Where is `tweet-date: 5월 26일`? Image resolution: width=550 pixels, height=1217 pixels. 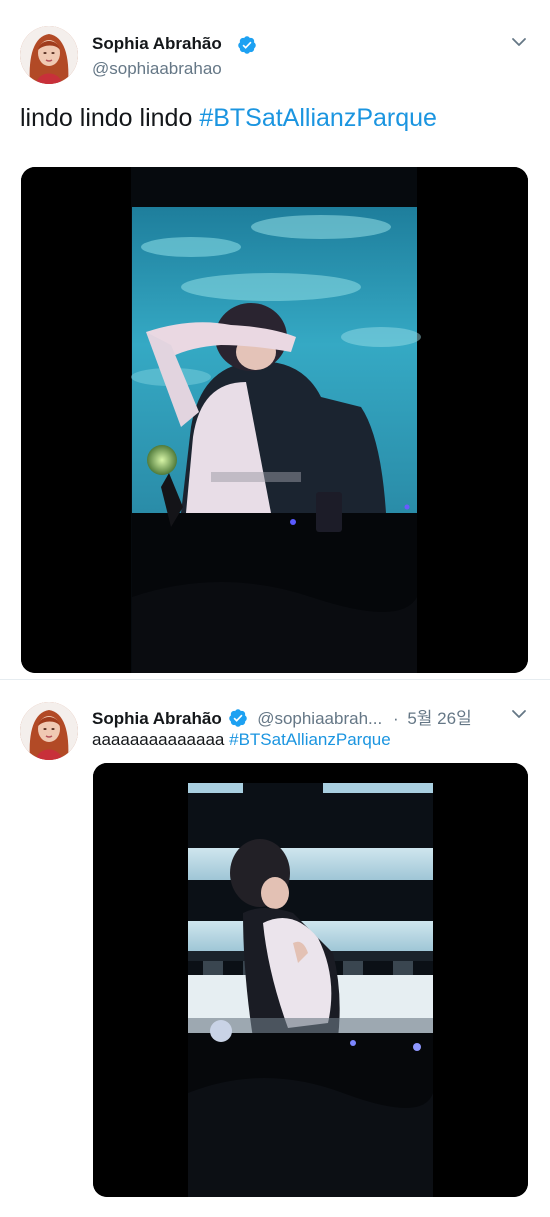
tweet-date: 5월 26일 is located at coordinates (439, 718).